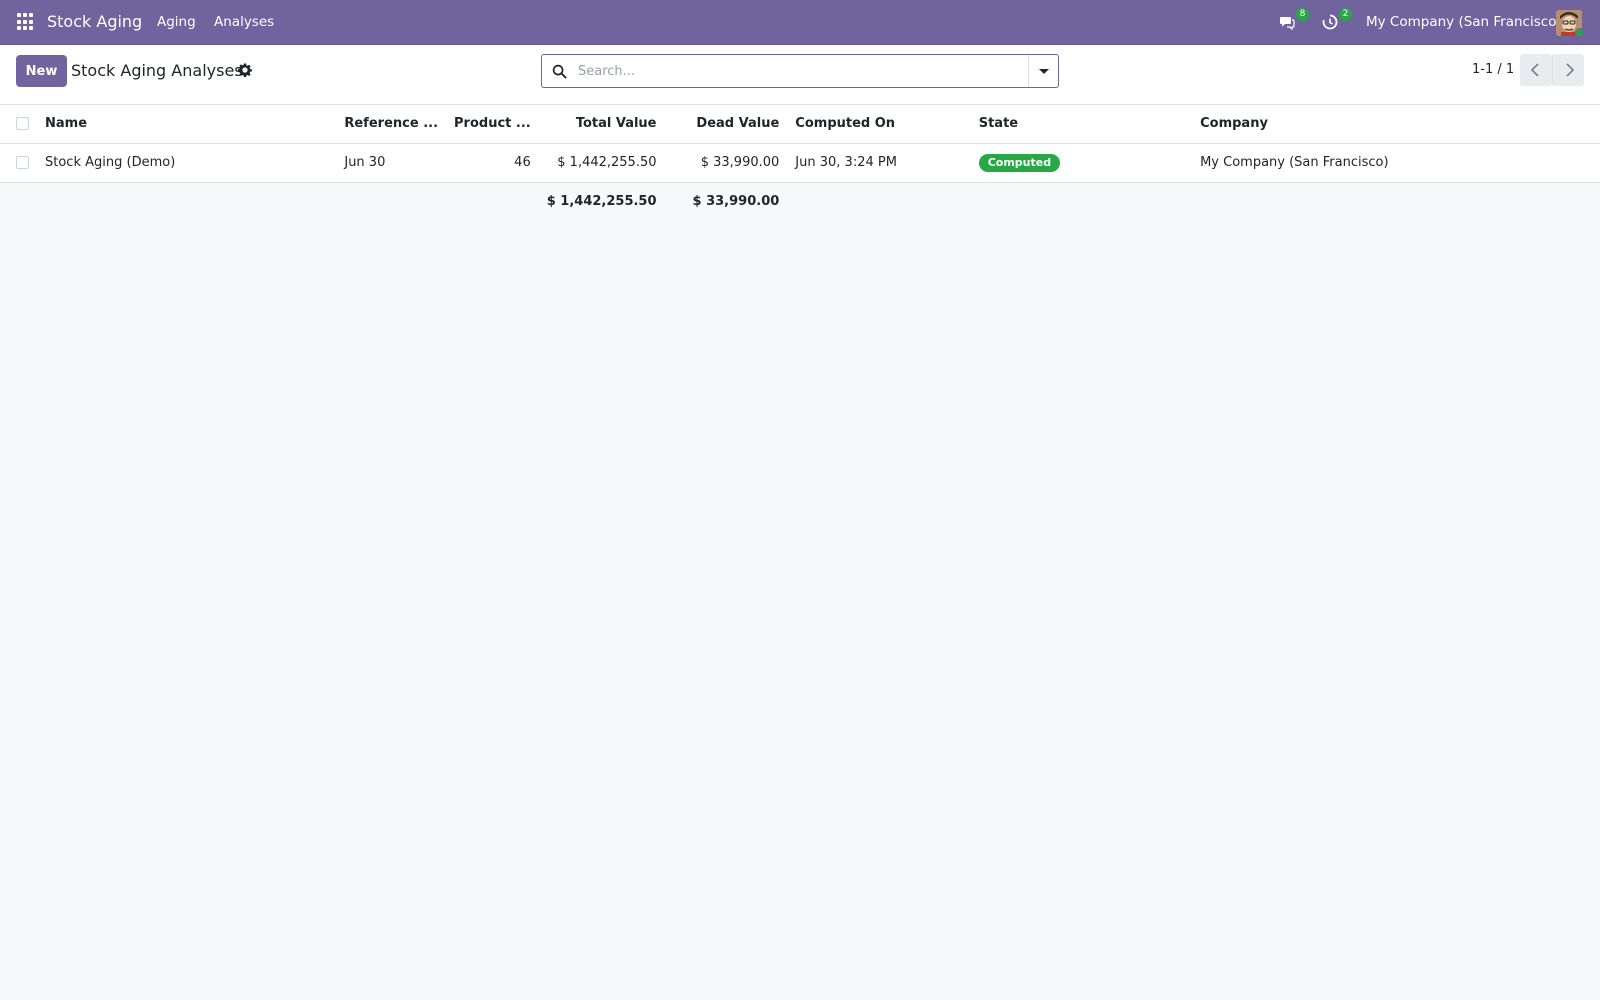 Image resolution: width=1600 pixels, height=1000 pixels. Describe the element at coordinates (800, 201) in the screenshot. I see `totals-row: $ 1,442,255.50 $ 33,990.00` at that location.